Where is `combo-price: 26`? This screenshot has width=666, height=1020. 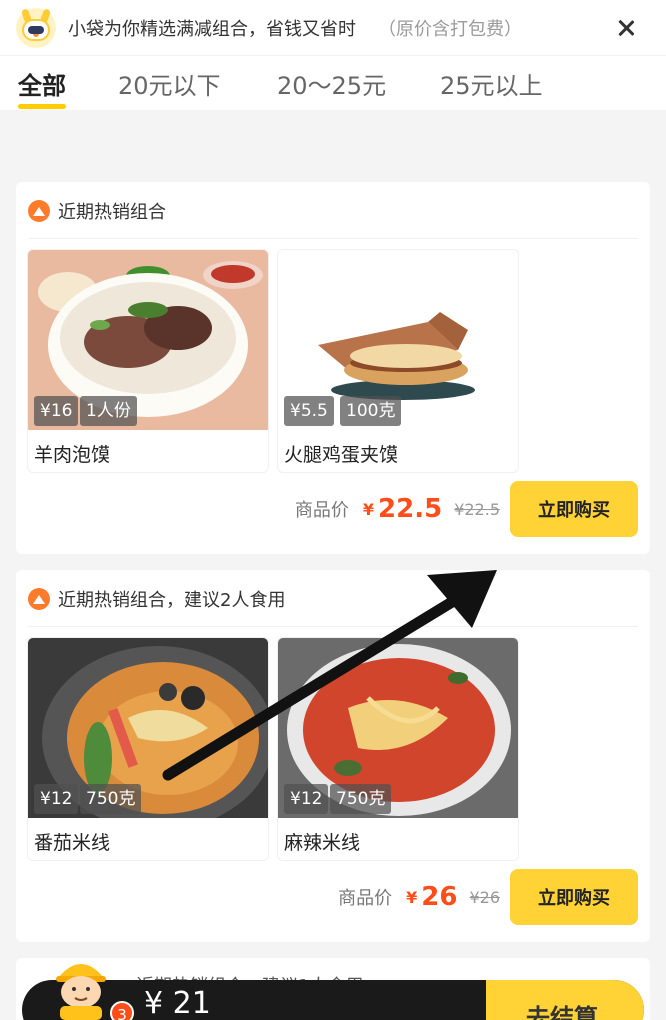
combo-price: 26 is located at coordinates (439, 897).